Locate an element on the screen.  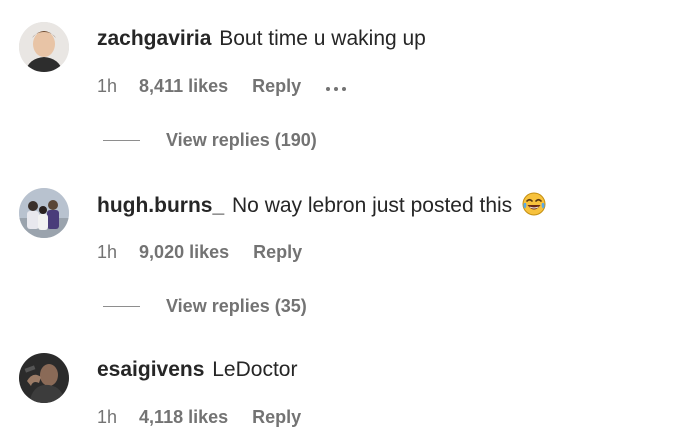
comment-username: hugh.burns_ is located at coordinates (160, 205).